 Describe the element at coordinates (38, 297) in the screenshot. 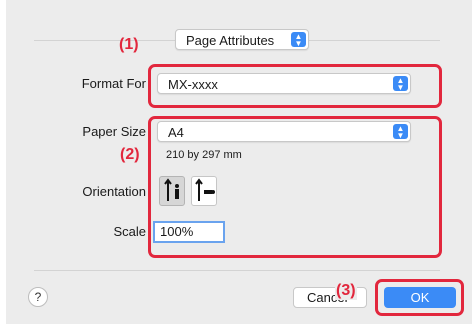

I see `help-button: ?` at that location.